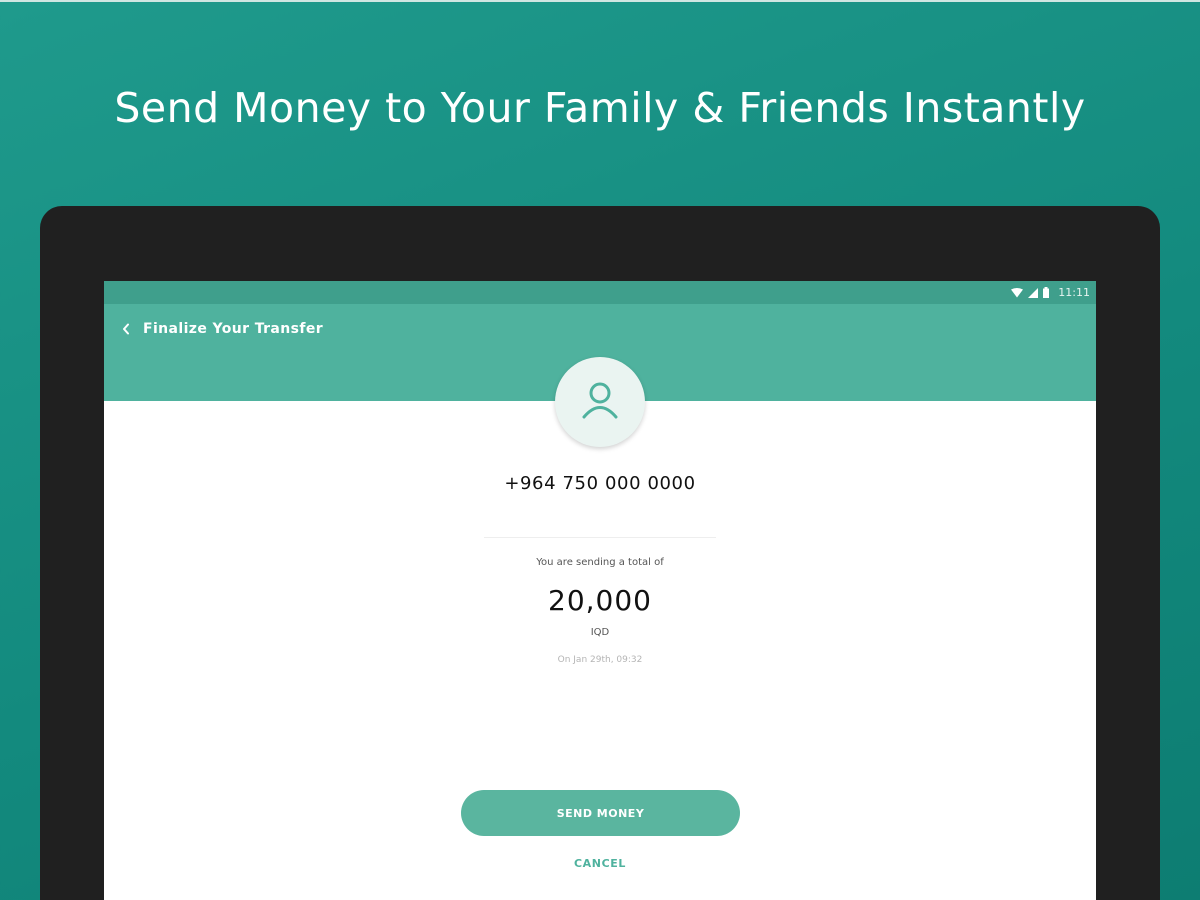 The width and height of the screenshot is (1200, 900). Describe the element at coordinates (1033, 292) in the screenshot. I see `signal-icon` at that location.